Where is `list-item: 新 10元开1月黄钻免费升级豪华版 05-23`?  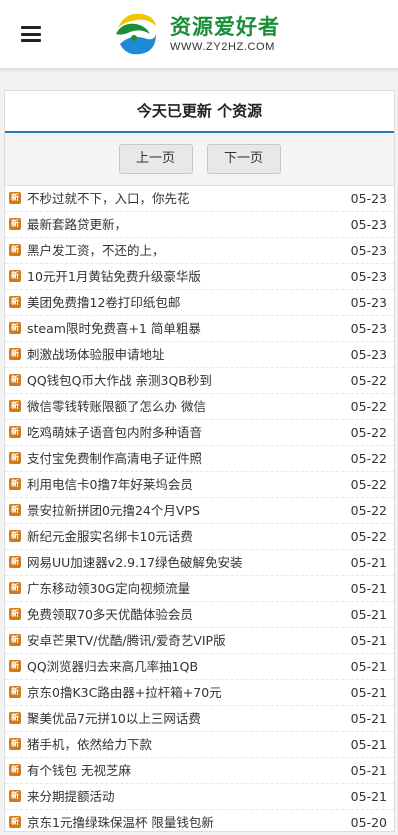
list-item: 新 10元开1月黄钻免费升级豪华版 05-23 is located at coordinates (199, 277).